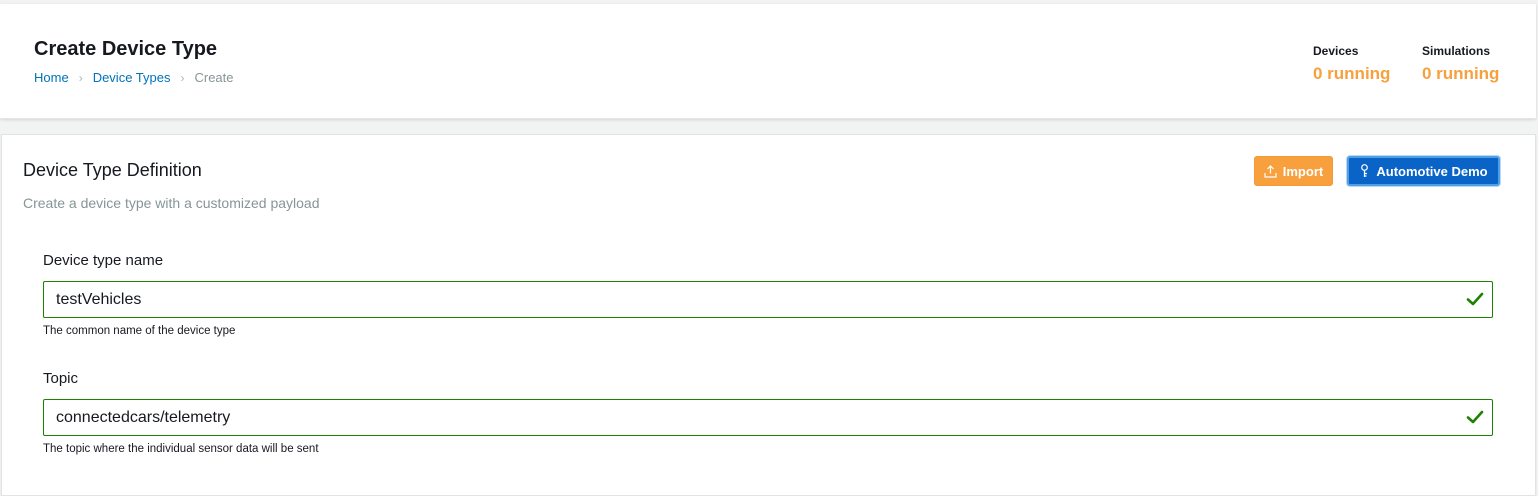  I want to click on devices-stat-label: Devices, so click(1336, 51).